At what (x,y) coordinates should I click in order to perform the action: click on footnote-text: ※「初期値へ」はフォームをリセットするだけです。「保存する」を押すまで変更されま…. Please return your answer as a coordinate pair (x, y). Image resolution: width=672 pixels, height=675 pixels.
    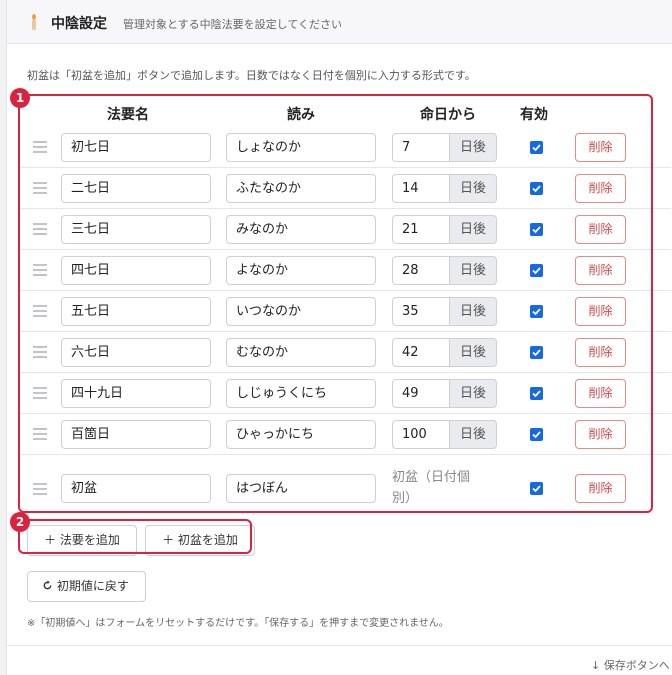
    Looking at the image, I should click on (238, 623).